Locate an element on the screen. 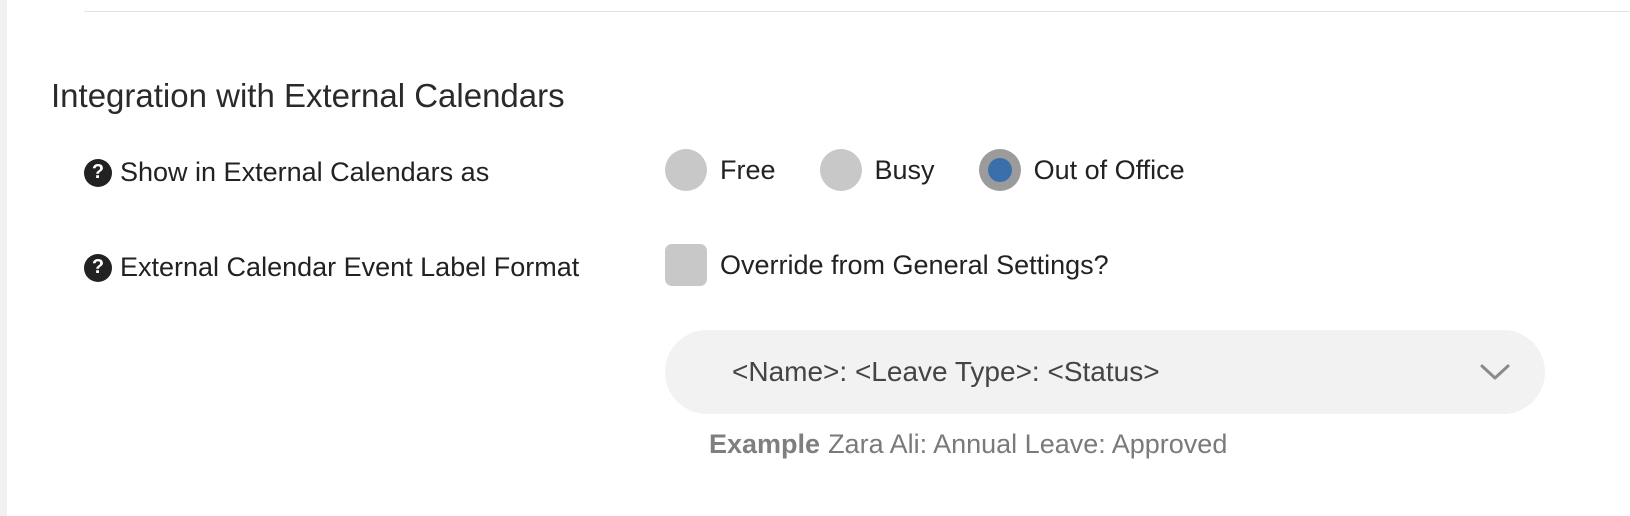  radio-busy is located at coordinates (840, 170).